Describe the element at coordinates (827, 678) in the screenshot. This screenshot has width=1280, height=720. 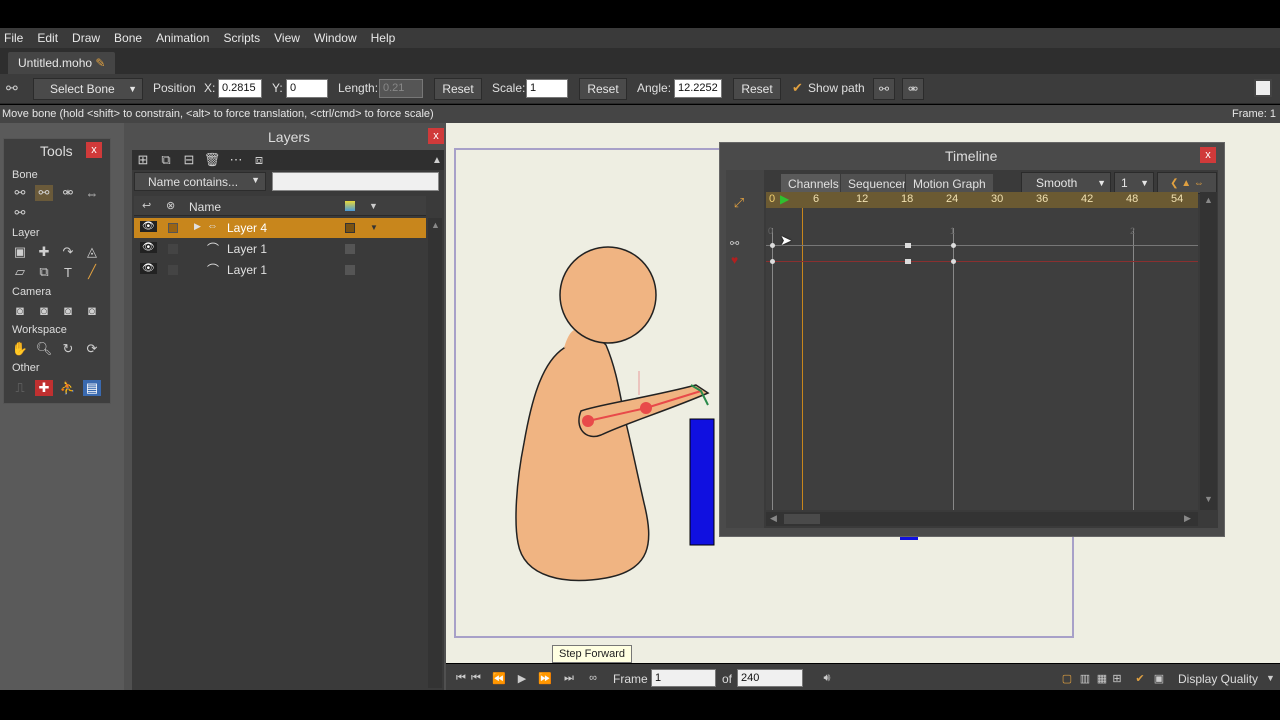
I see `audio-icon: 🔊︎` at that location.